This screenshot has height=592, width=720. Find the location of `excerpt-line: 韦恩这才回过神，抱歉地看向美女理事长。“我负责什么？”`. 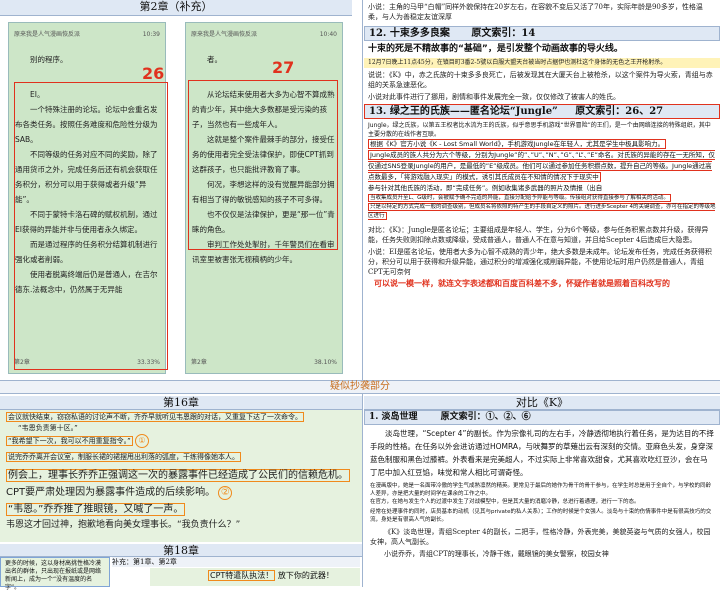

excerpt-line: 韦恩这才回过神，抱歉地看向美女理事长。“我负责什么？” is located at coordinates (123, 525).